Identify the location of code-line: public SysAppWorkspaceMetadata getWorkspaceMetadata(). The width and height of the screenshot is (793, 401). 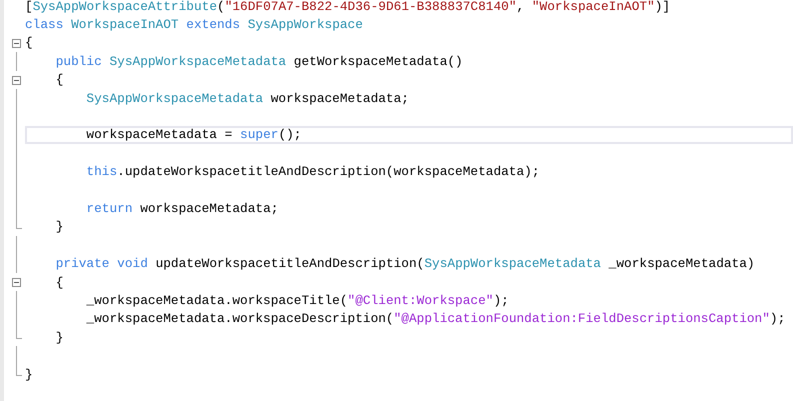
(258, 61).